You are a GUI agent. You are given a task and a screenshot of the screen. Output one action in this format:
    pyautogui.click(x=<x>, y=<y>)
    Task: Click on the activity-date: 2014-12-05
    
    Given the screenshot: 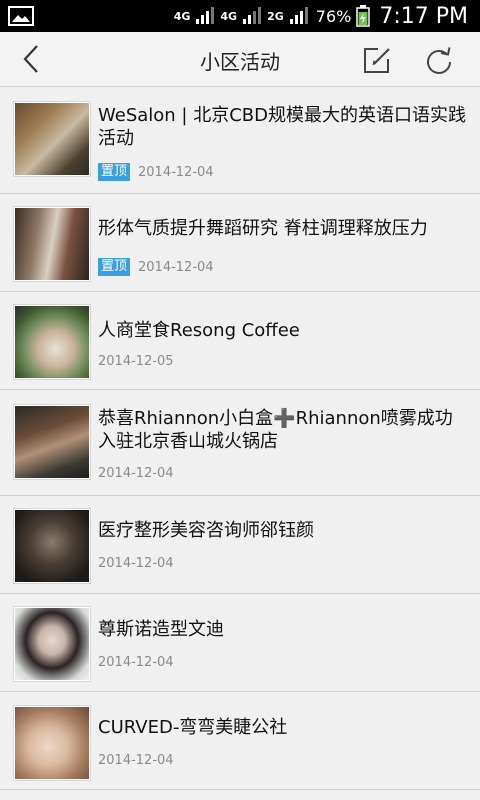 What is the action you would take?
    pyautogui.click(x=136, y=361)
    